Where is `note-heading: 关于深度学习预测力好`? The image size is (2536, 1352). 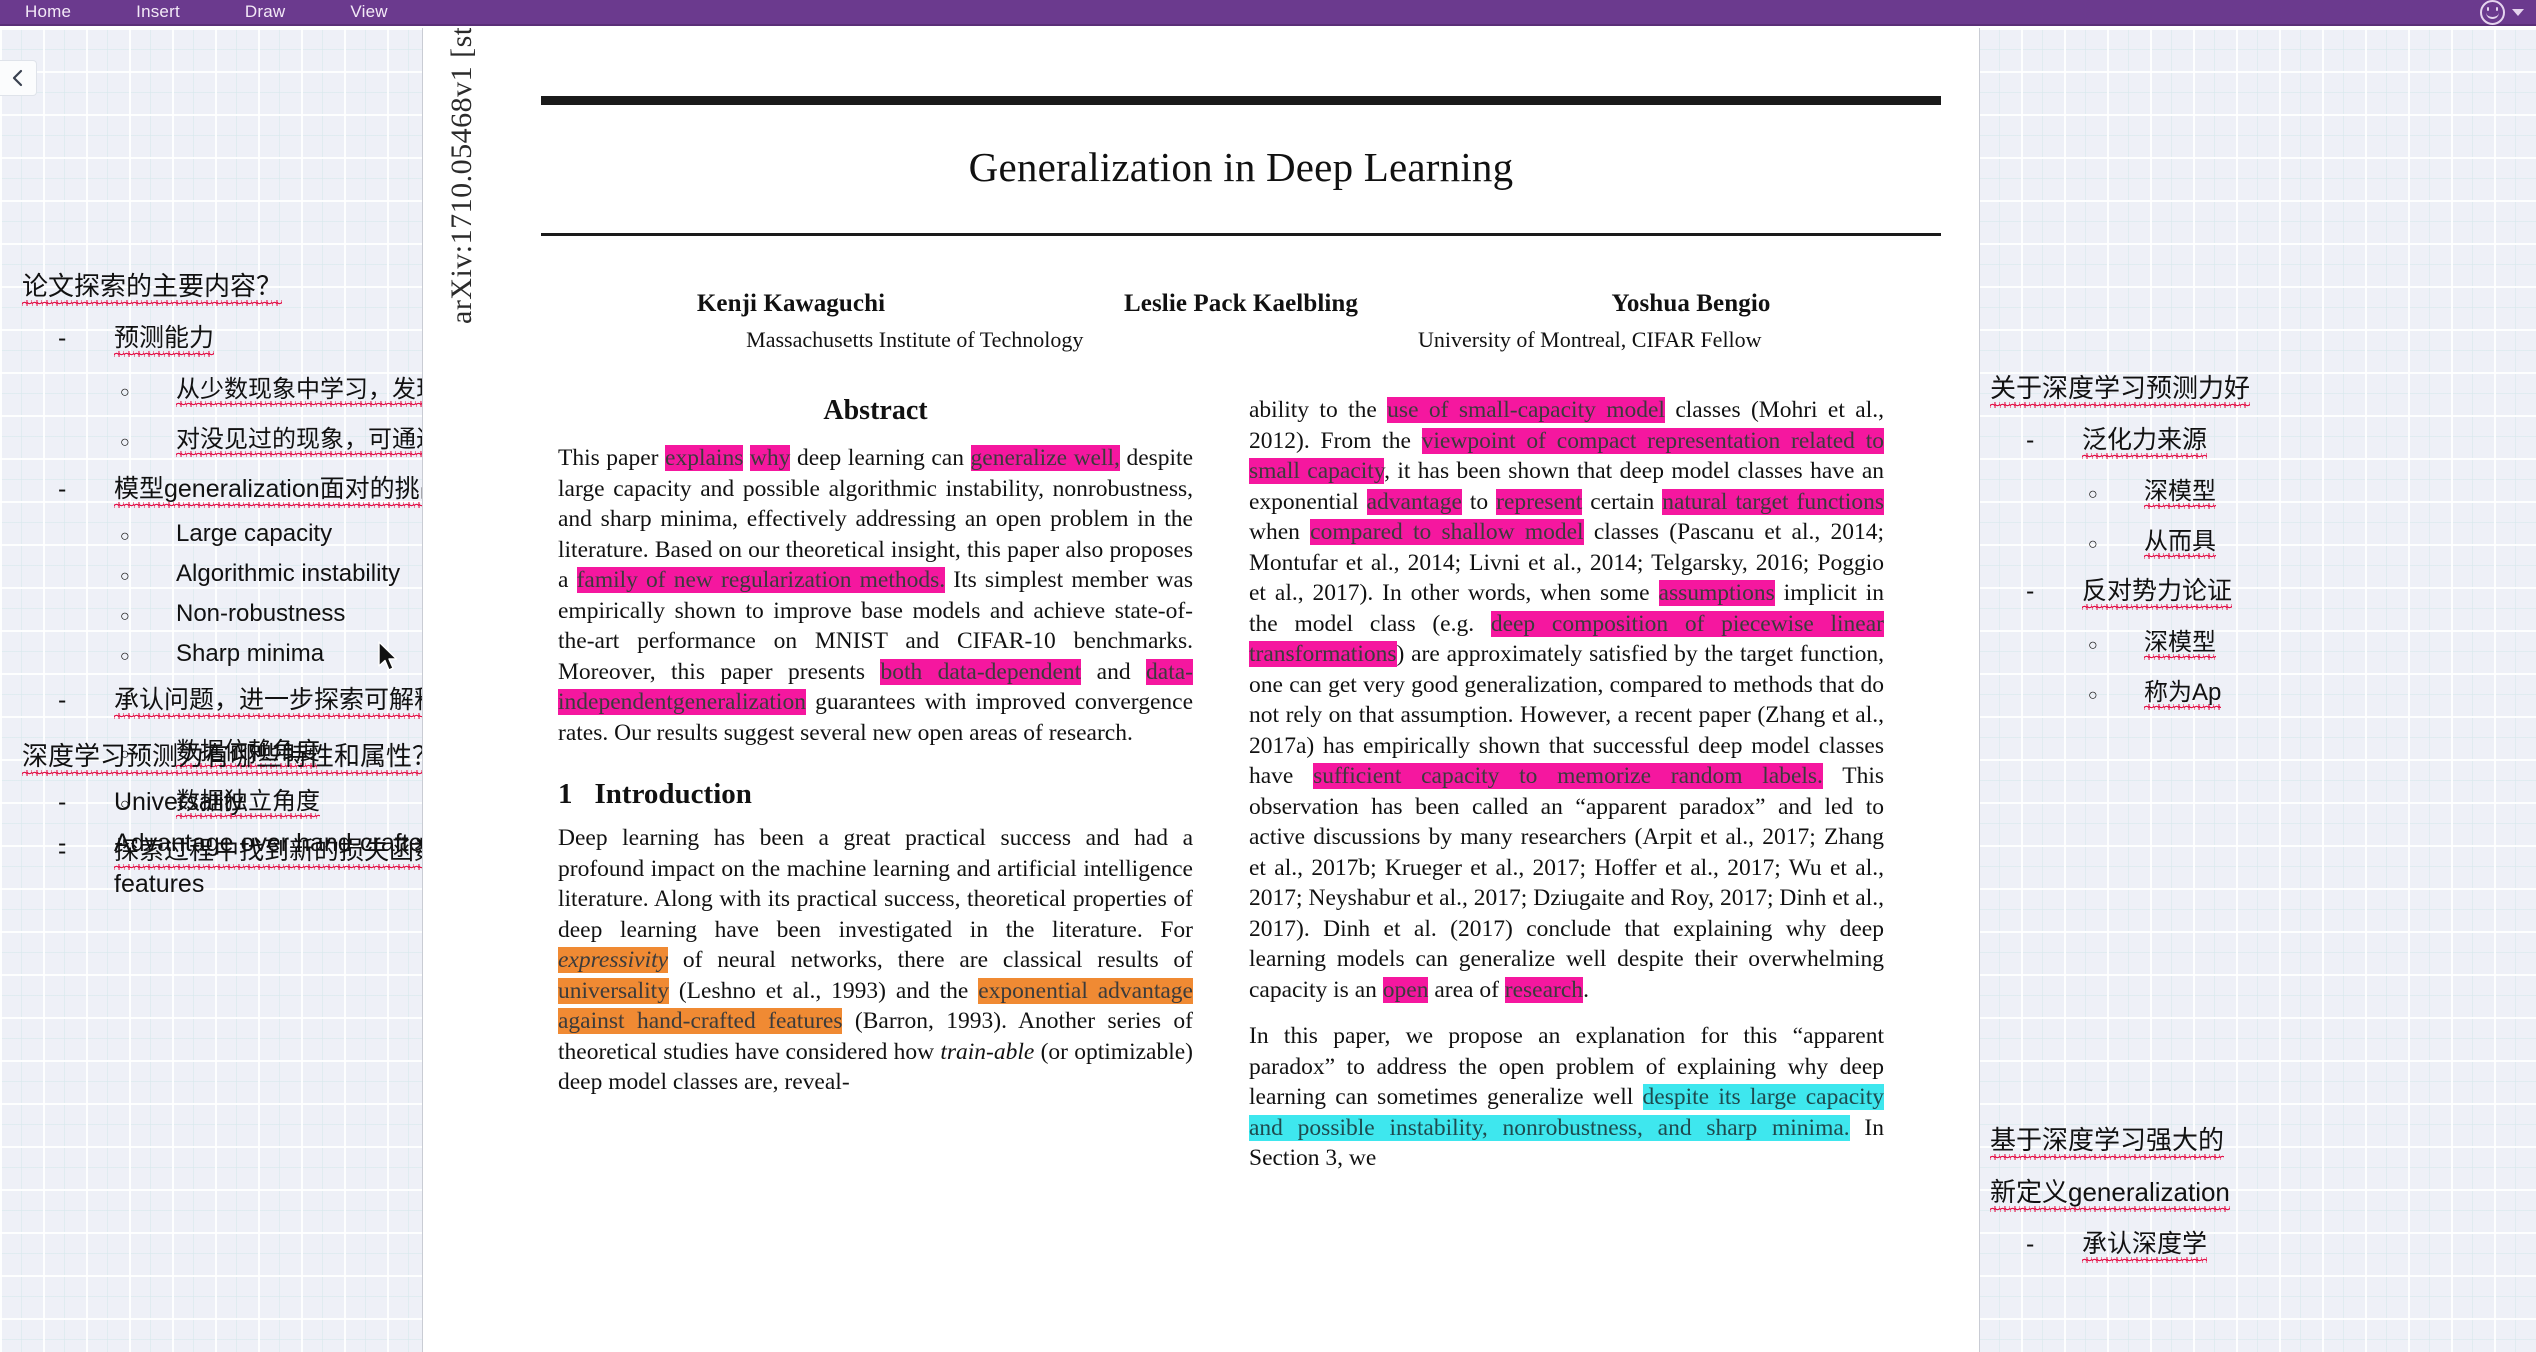
note-heading: 关于深度学习预测力好 is located at coordinates (2120, 388).